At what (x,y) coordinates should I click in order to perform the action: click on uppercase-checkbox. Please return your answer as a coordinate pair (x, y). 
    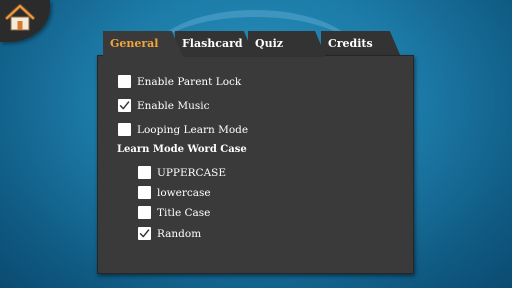
    Looking at the image, I should click on (144, 172).